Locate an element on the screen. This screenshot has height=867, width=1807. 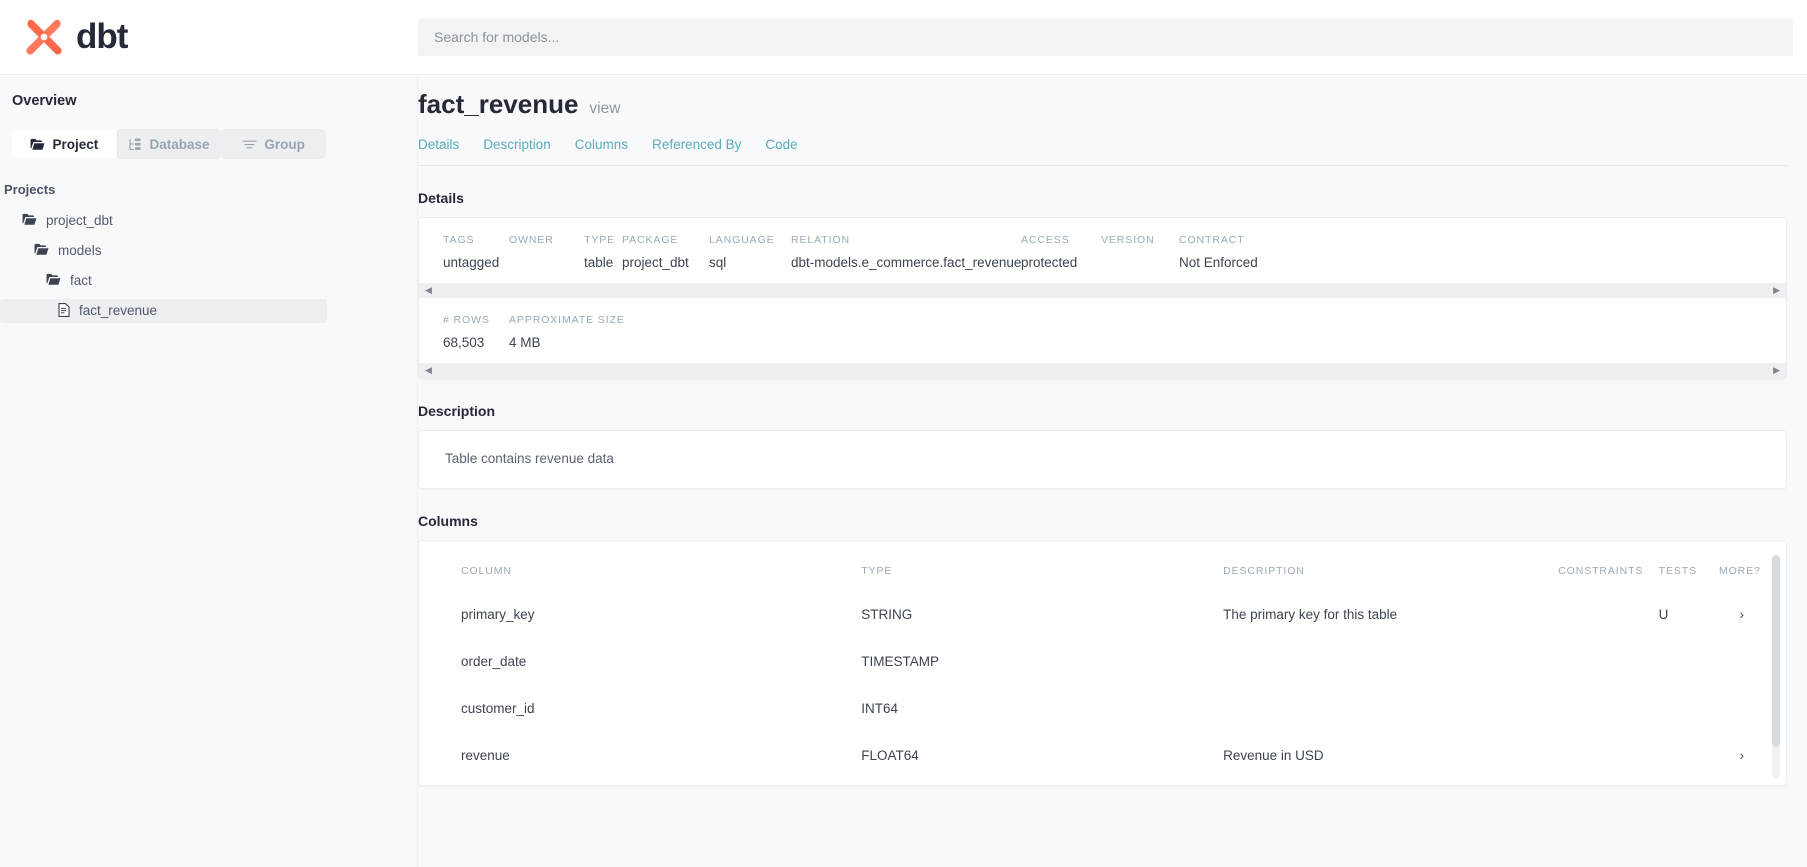
detail-tags: TAGS untagged is located at coordinates (476, 252).